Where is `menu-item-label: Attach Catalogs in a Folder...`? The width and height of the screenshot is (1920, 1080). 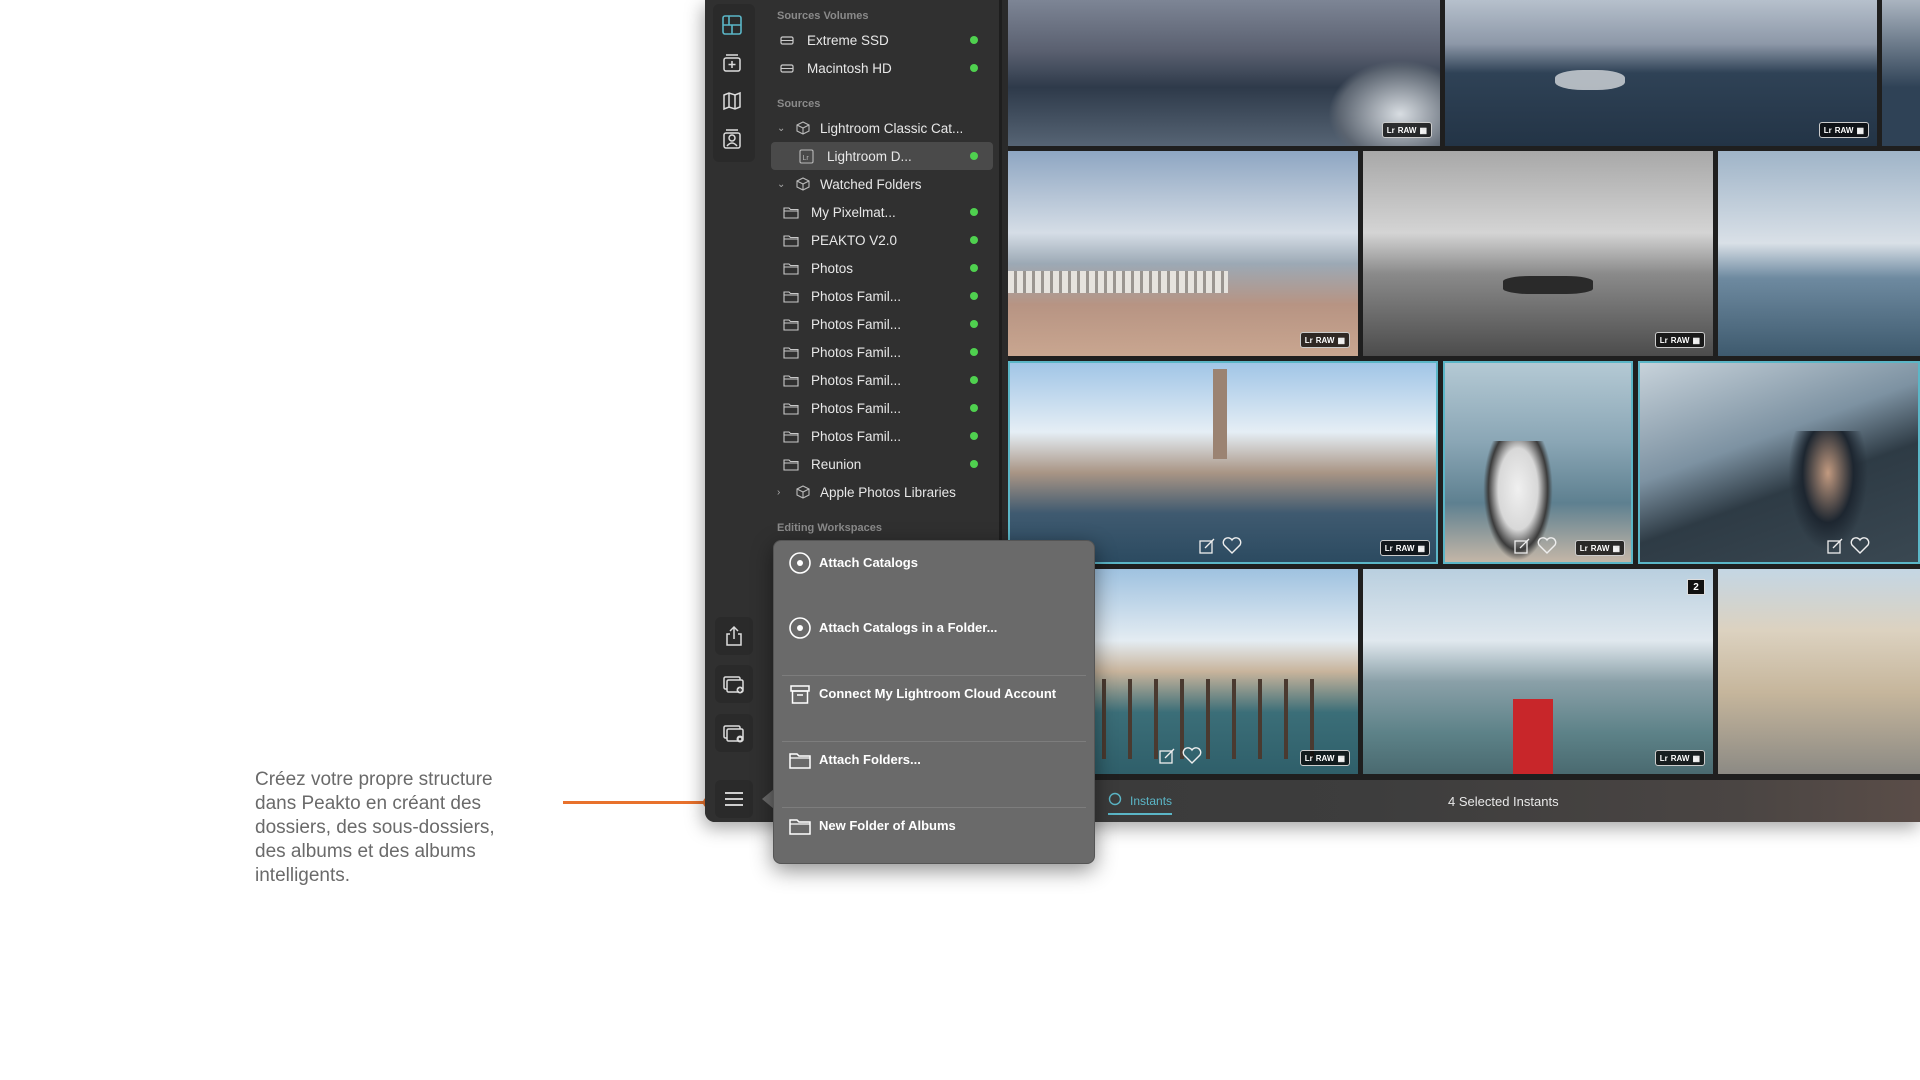
menu-item-label: Attach Catalogs in a Folder... is located at coordinates (908, 627).